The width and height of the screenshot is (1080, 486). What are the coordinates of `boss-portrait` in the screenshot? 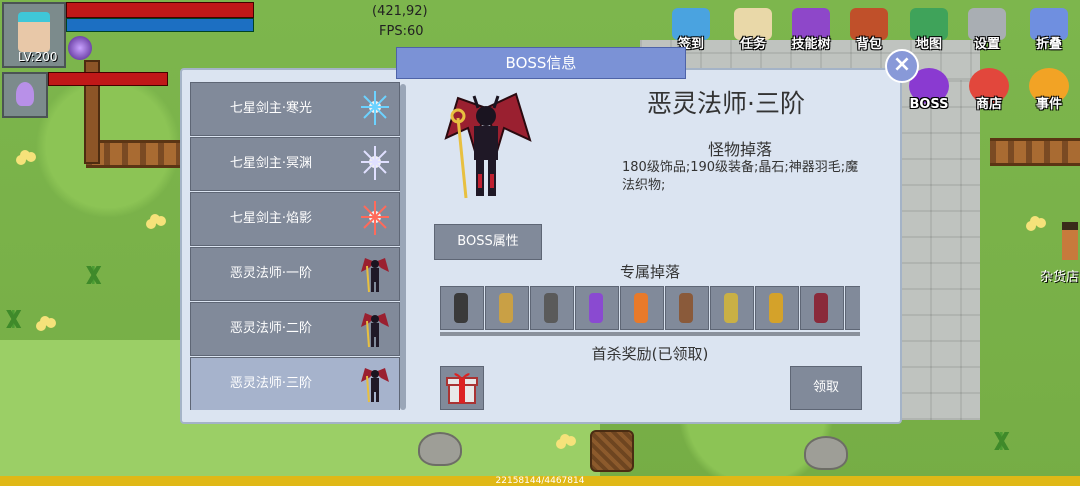 It's located at (488, 145).